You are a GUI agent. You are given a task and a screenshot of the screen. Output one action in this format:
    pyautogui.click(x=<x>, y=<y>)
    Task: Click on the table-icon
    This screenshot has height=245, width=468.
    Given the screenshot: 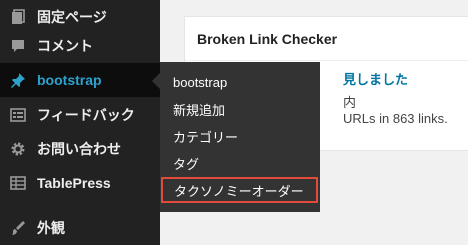 What is the action you would take?
    pyautogui.click(x=18, y=183)
    